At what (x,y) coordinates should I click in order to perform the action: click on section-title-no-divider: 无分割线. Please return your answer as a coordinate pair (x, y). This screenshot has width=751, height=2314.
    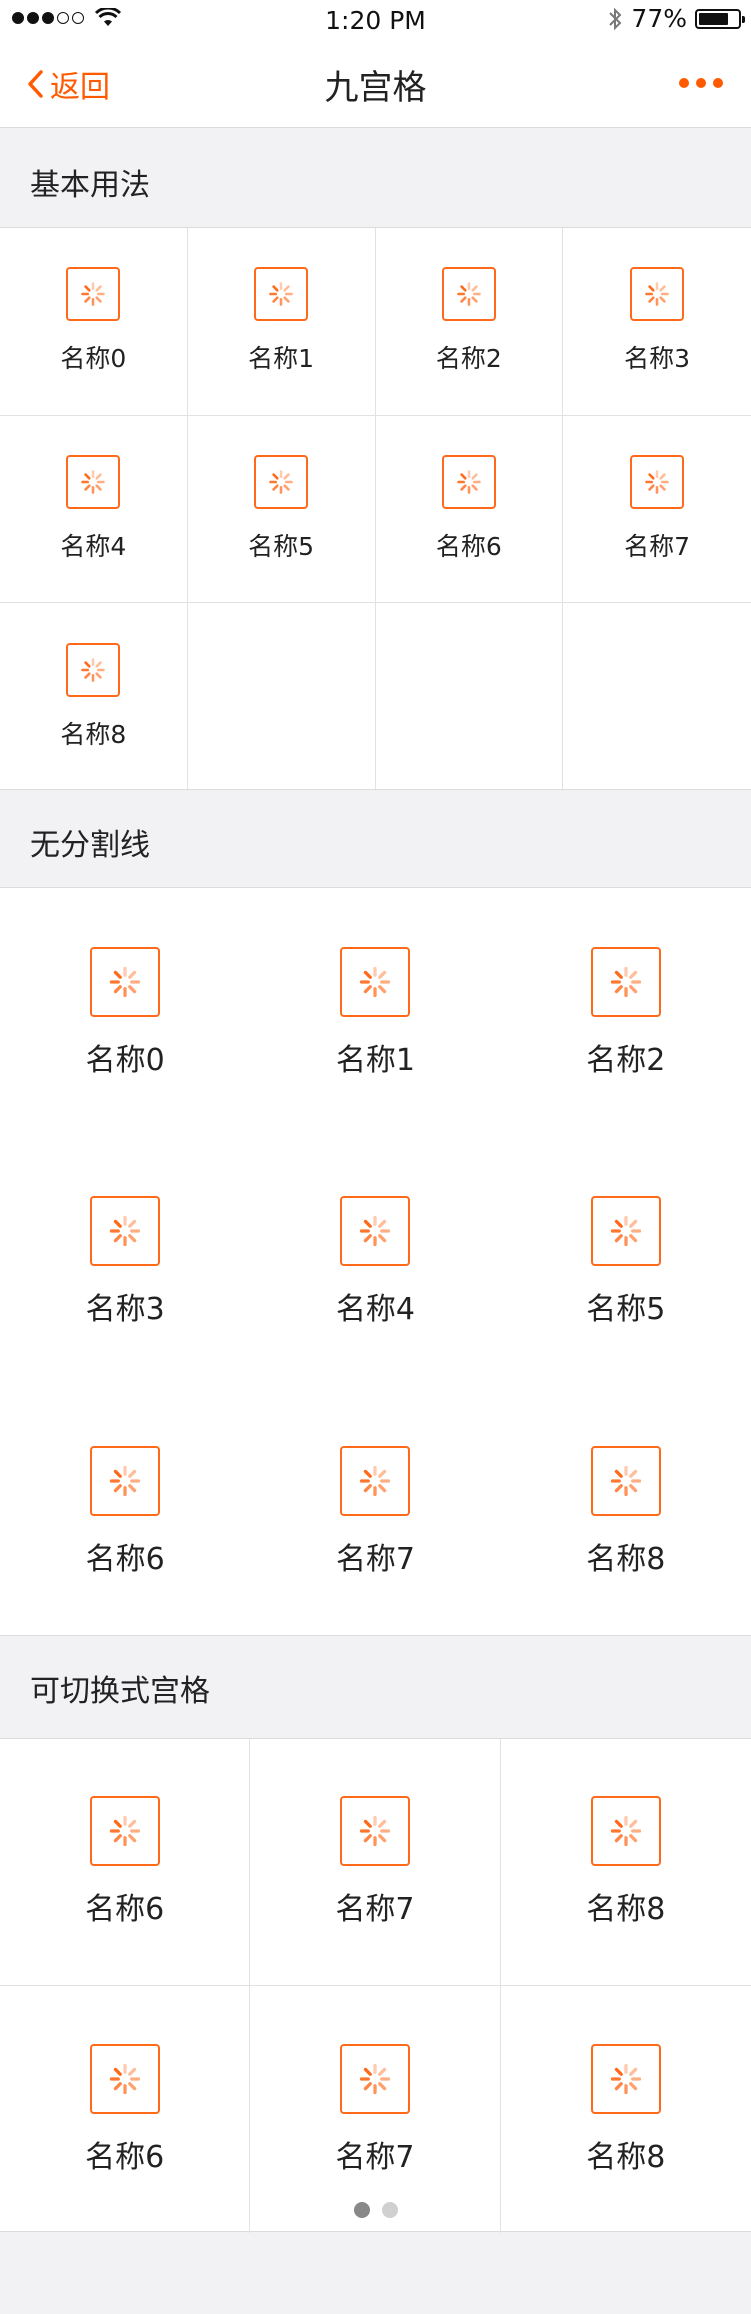
    Looking at the image, I should click on (90, 845).